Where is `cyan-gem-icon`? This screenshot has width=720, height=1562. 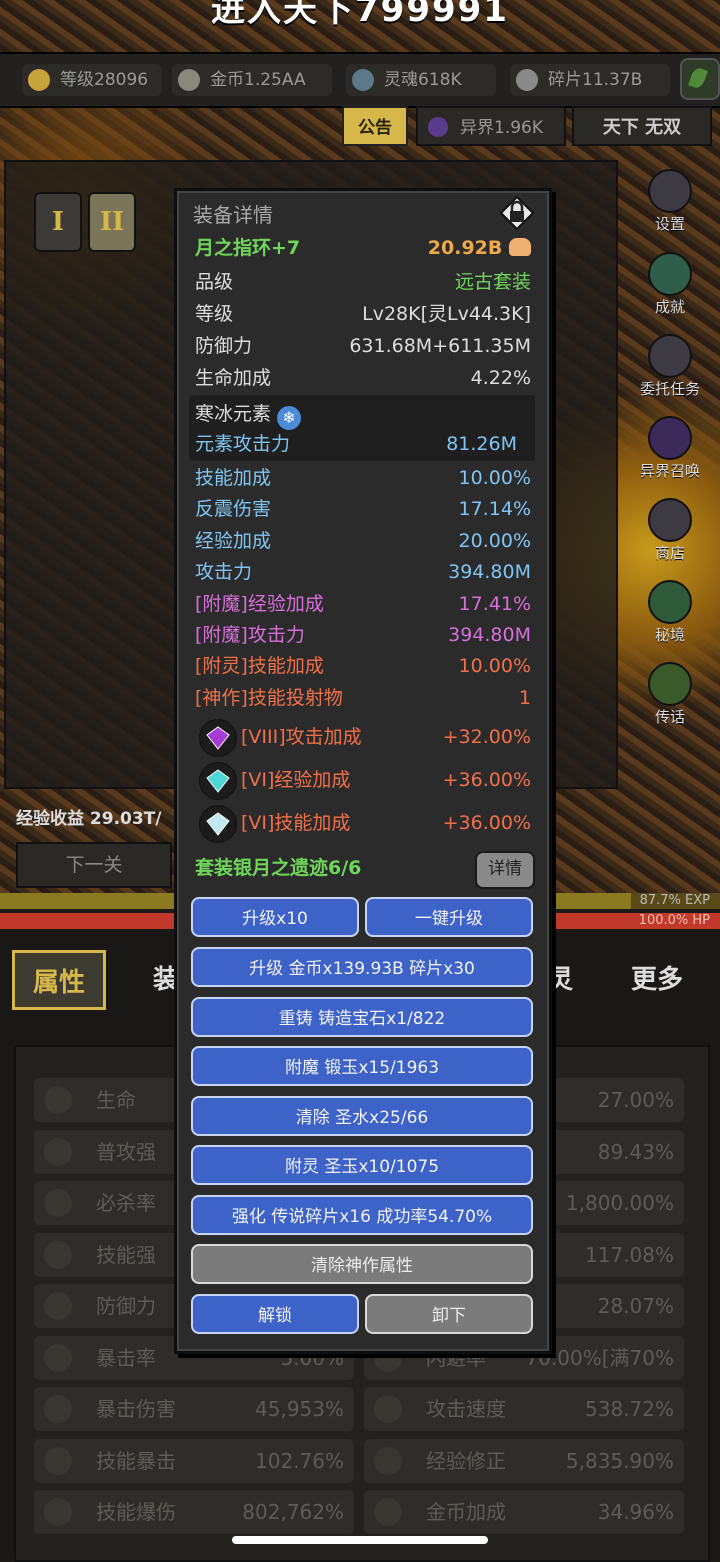 cyan-gem-icon is located at coordinates (218, 781).